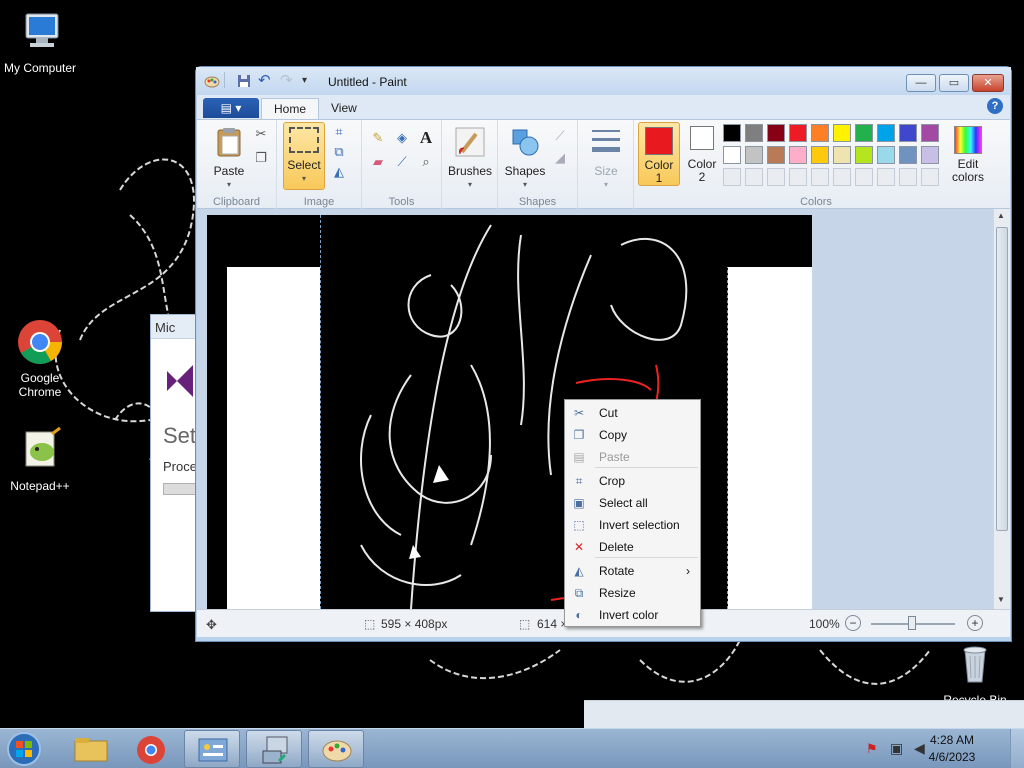  I want to click on fill-shape-icon: ◢, so click(560, 158).